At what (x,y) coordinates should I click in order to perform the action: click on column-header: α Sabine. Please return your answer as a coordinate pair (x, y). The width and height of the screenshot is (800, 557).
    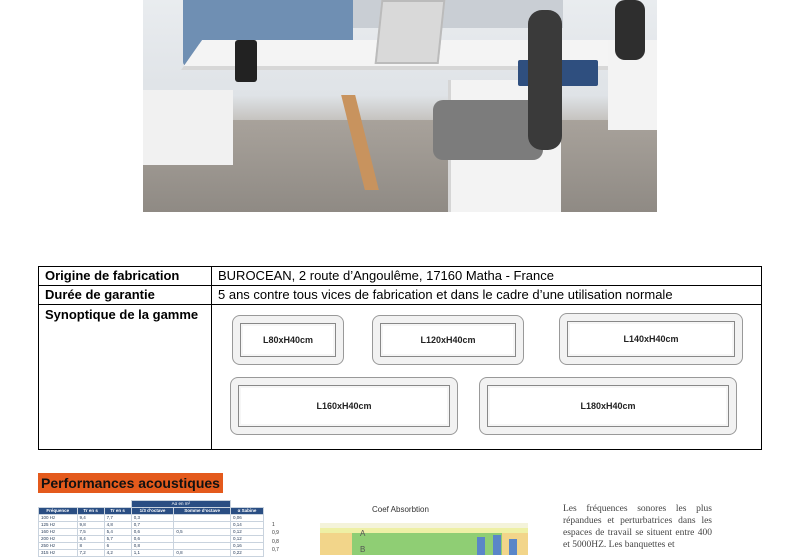
    Looking at the image, I should click on (247, 511).